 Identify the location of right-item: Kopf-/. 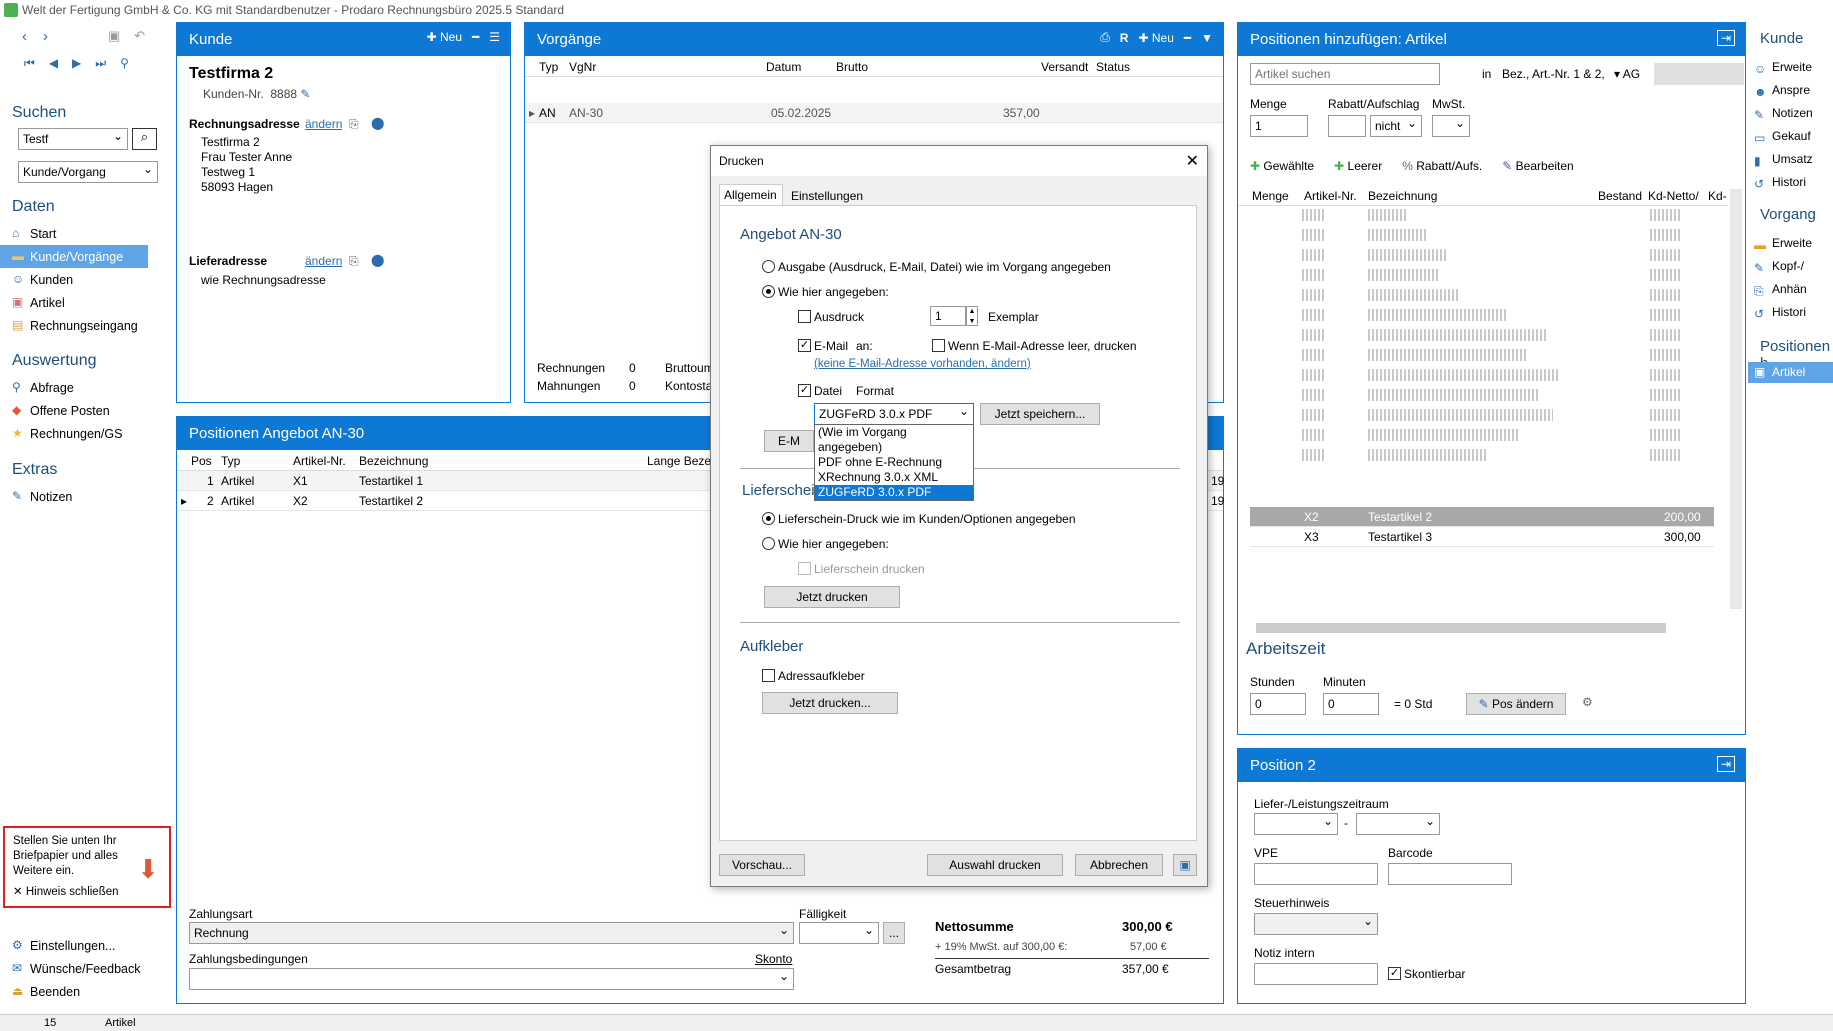
(1792, 266).